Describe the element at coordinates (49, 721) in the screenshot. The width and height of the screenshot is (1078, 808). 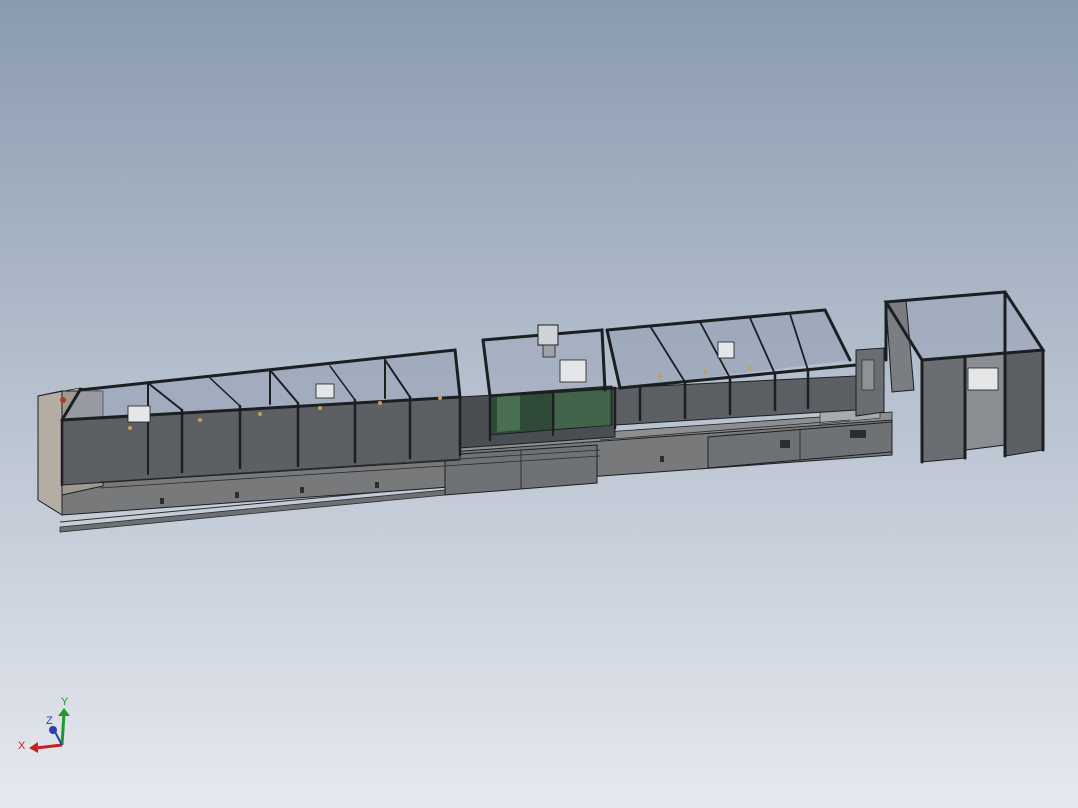
I see `z-axis-label: Z` at that location.